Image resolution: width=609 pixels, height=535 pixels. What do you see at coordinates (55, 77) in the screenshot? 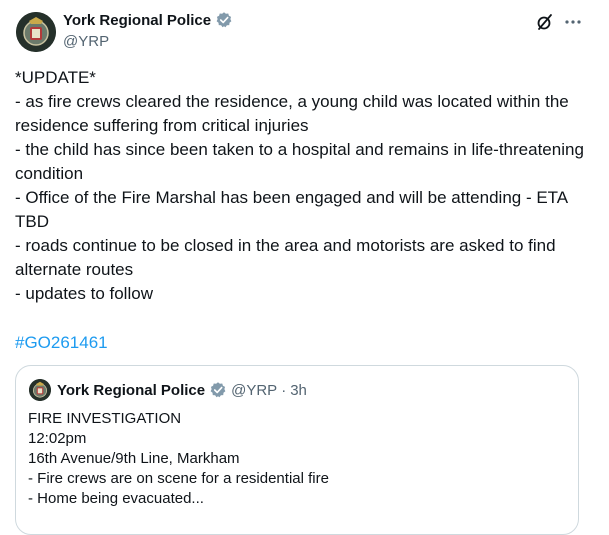
I see `tweet-line: *UPDATE*` at bounding box center [55, 77].